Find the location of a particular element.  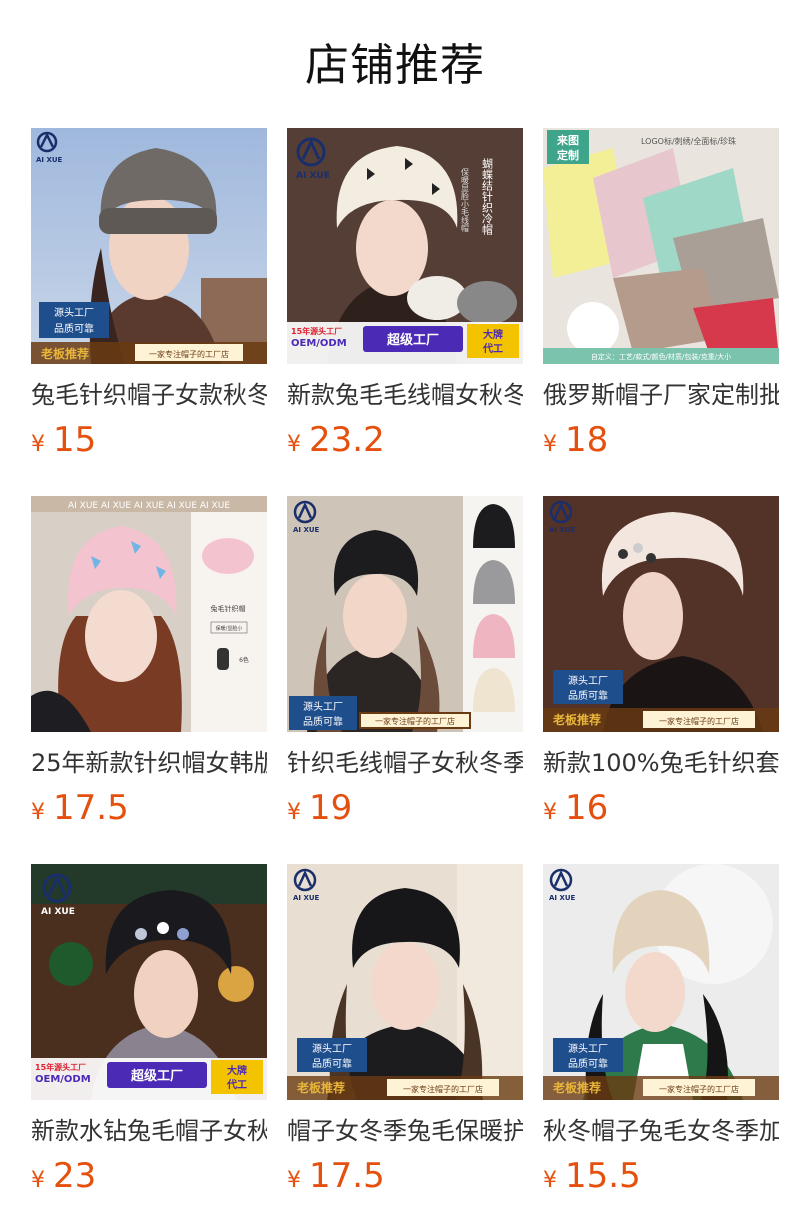

product-price: ¥19 is located at coordinates (319, 808).